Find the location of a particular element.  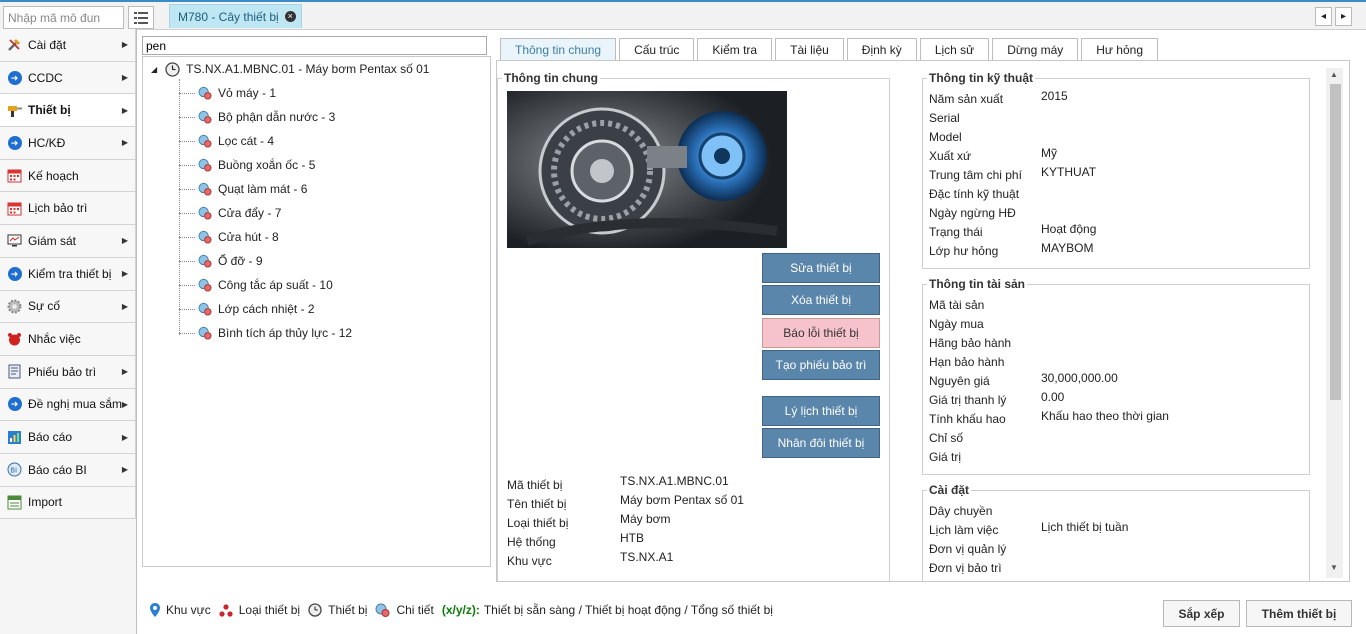

tab-5: Lịch sử is located at coordinates (954, 49).